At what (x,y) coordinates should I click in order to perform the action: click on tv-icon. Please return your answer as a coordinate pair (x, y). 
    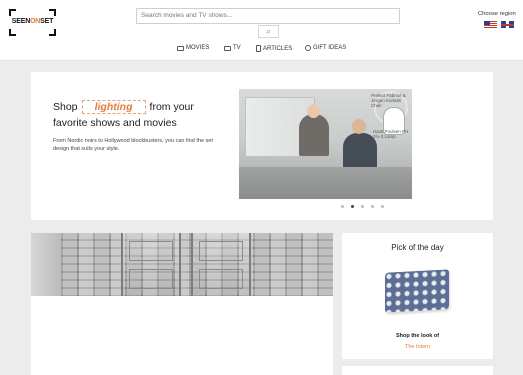
    Looking at the image, I should click on (227, 48).